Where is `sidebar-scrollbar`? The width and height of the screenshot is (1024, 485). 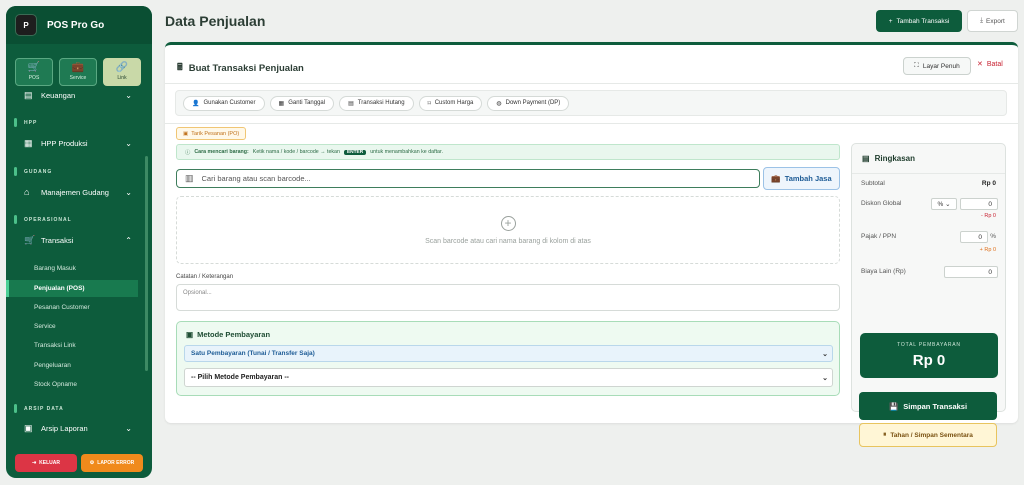 sidebar-scrollbar is located at coordinates (146, 263).